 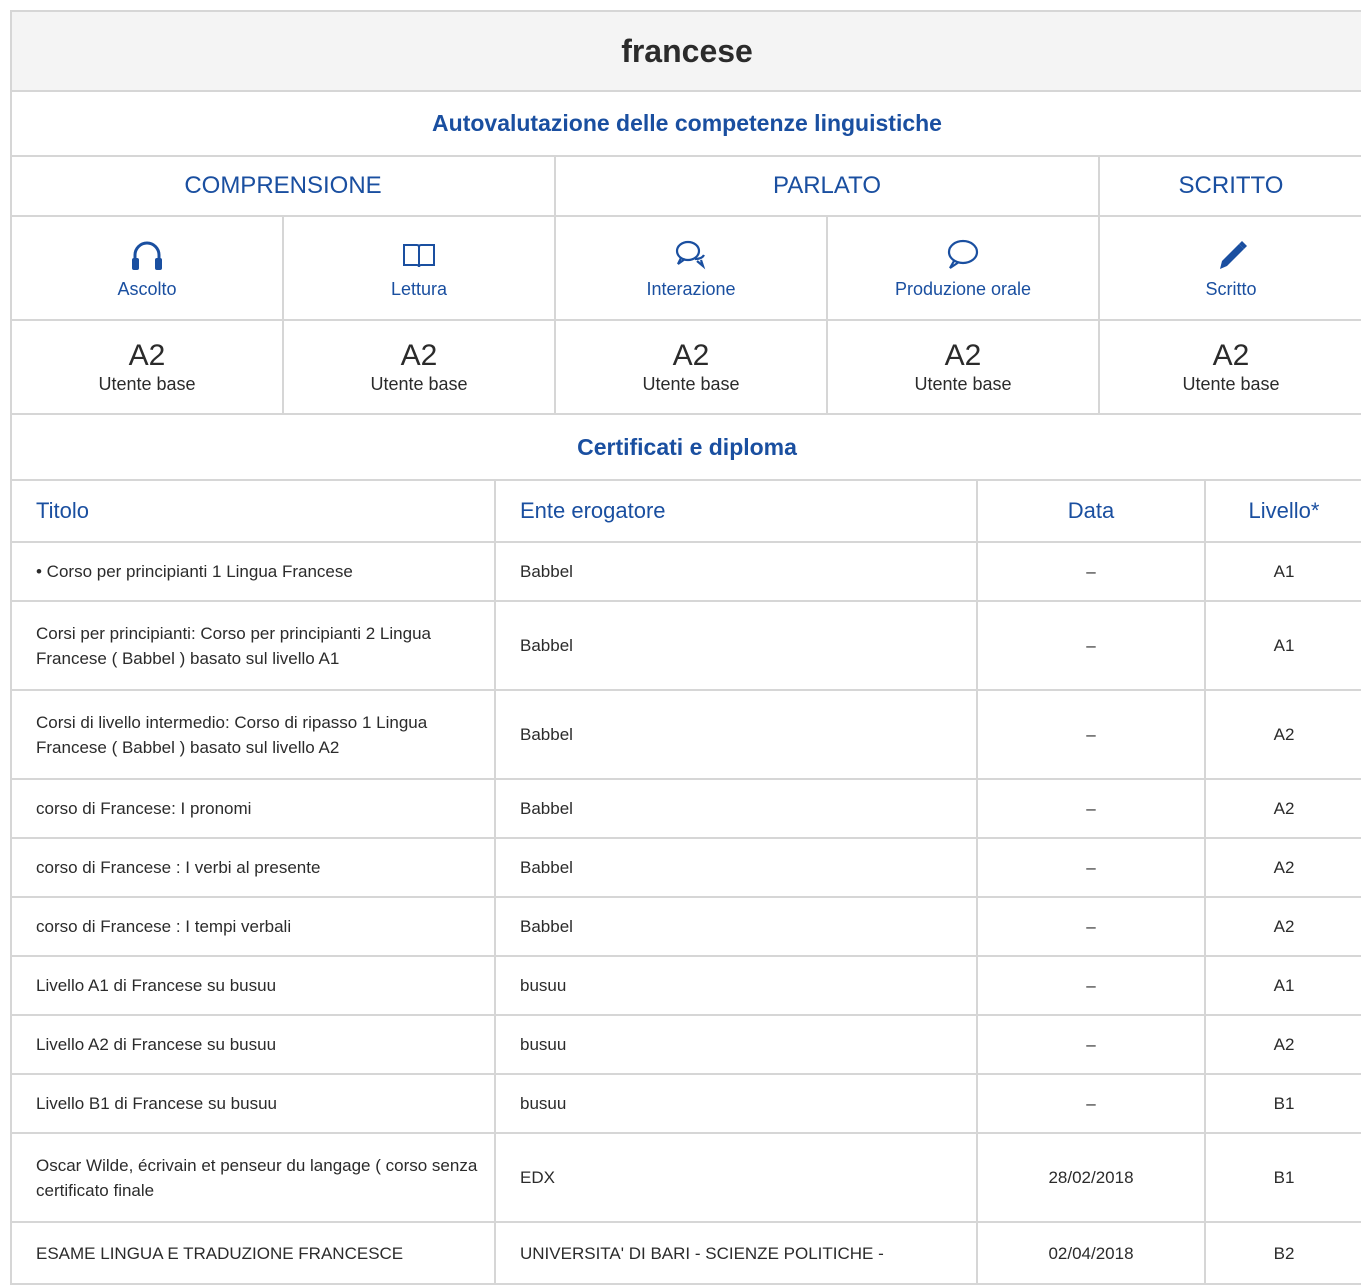 What do you see at coordinates (1091, 1177) in the screenshot?
I see `cert-date: 28/02/2018` at bounding box center [1091, 1177].